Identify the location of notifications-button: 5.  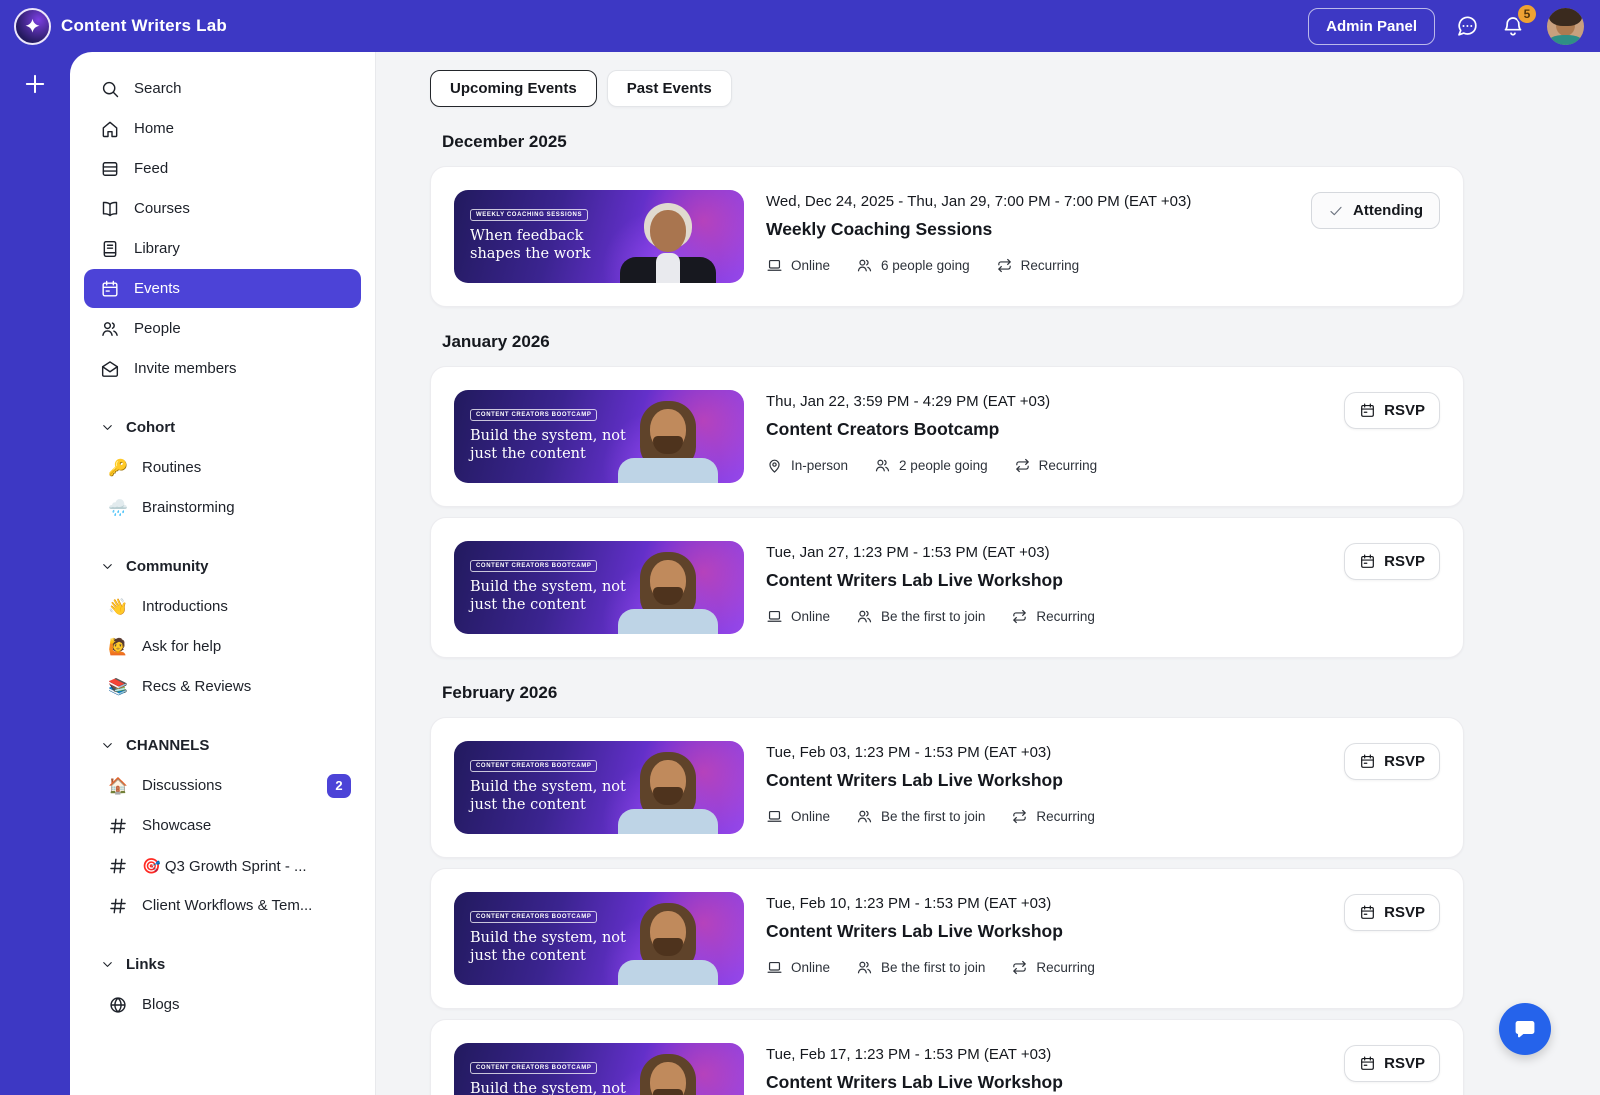
(1519, 21).